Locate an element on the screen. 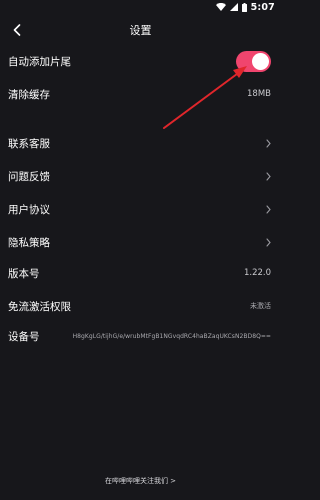 The image size is (320, 500). wifi-icon is located at coordinates (220, 7).